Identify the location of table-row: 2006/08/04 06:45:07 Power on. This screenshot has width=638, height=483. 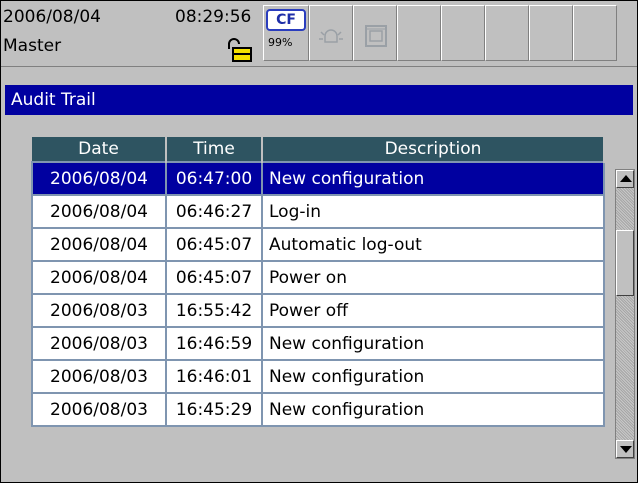
(318, 277).